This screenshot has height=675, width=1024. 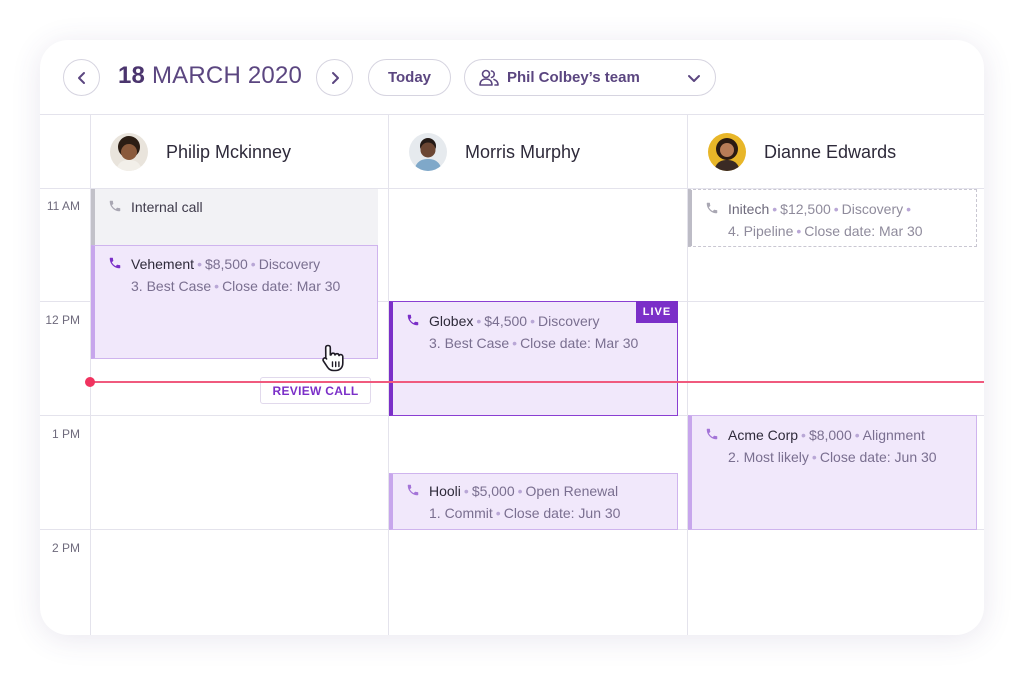 I want to click on chevron-left-icon, so click(x=81, y=77).